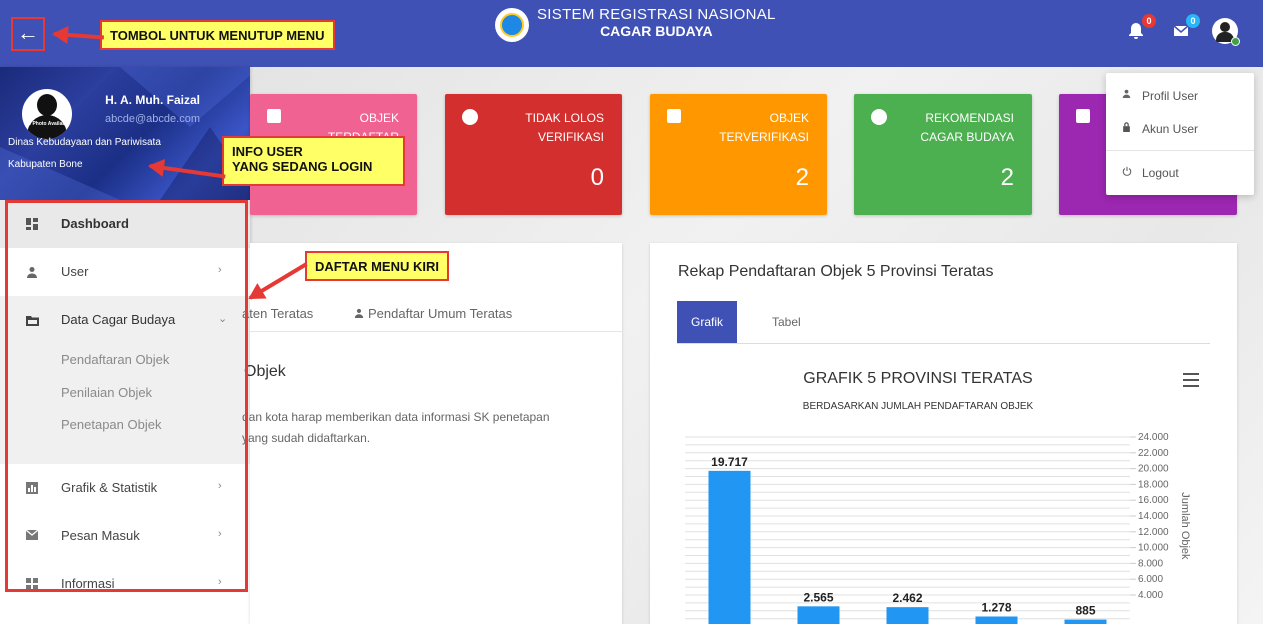 The image size is (1263, 624). Describe the element at coordinates (1153, 532) in the screenshot. I see `y-tick-label: 12.000` at that location.